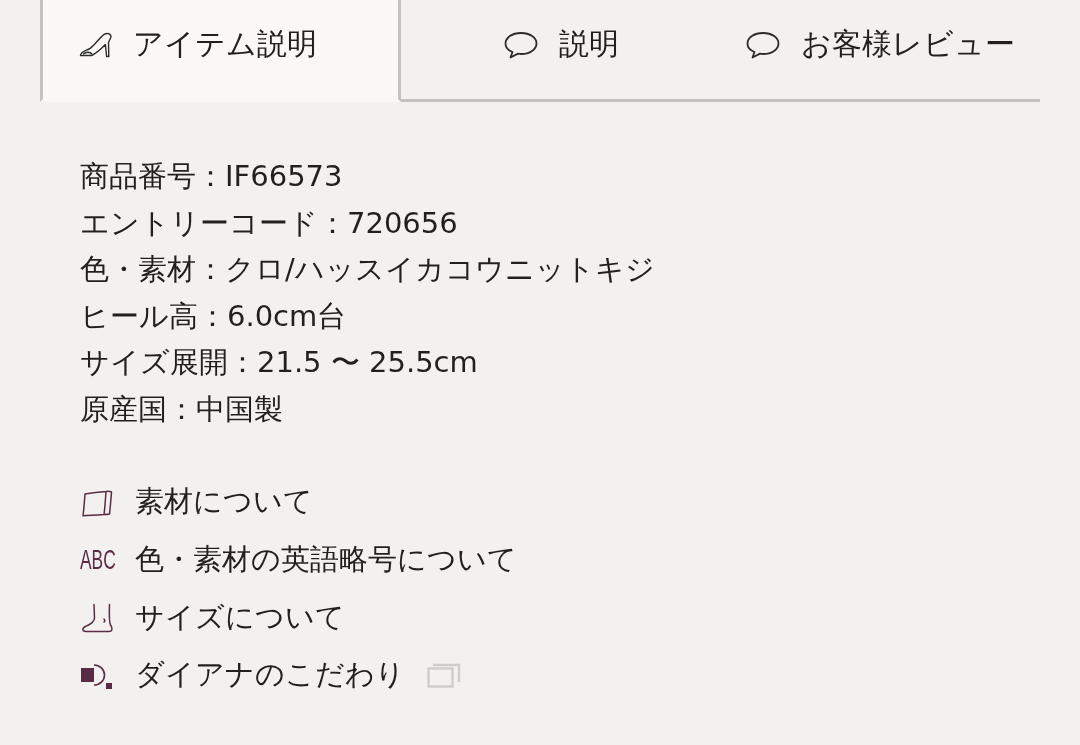 The image size is (1080, 745). I want to click on spec-text: 商品番号：IF66573, so click(212, 176).